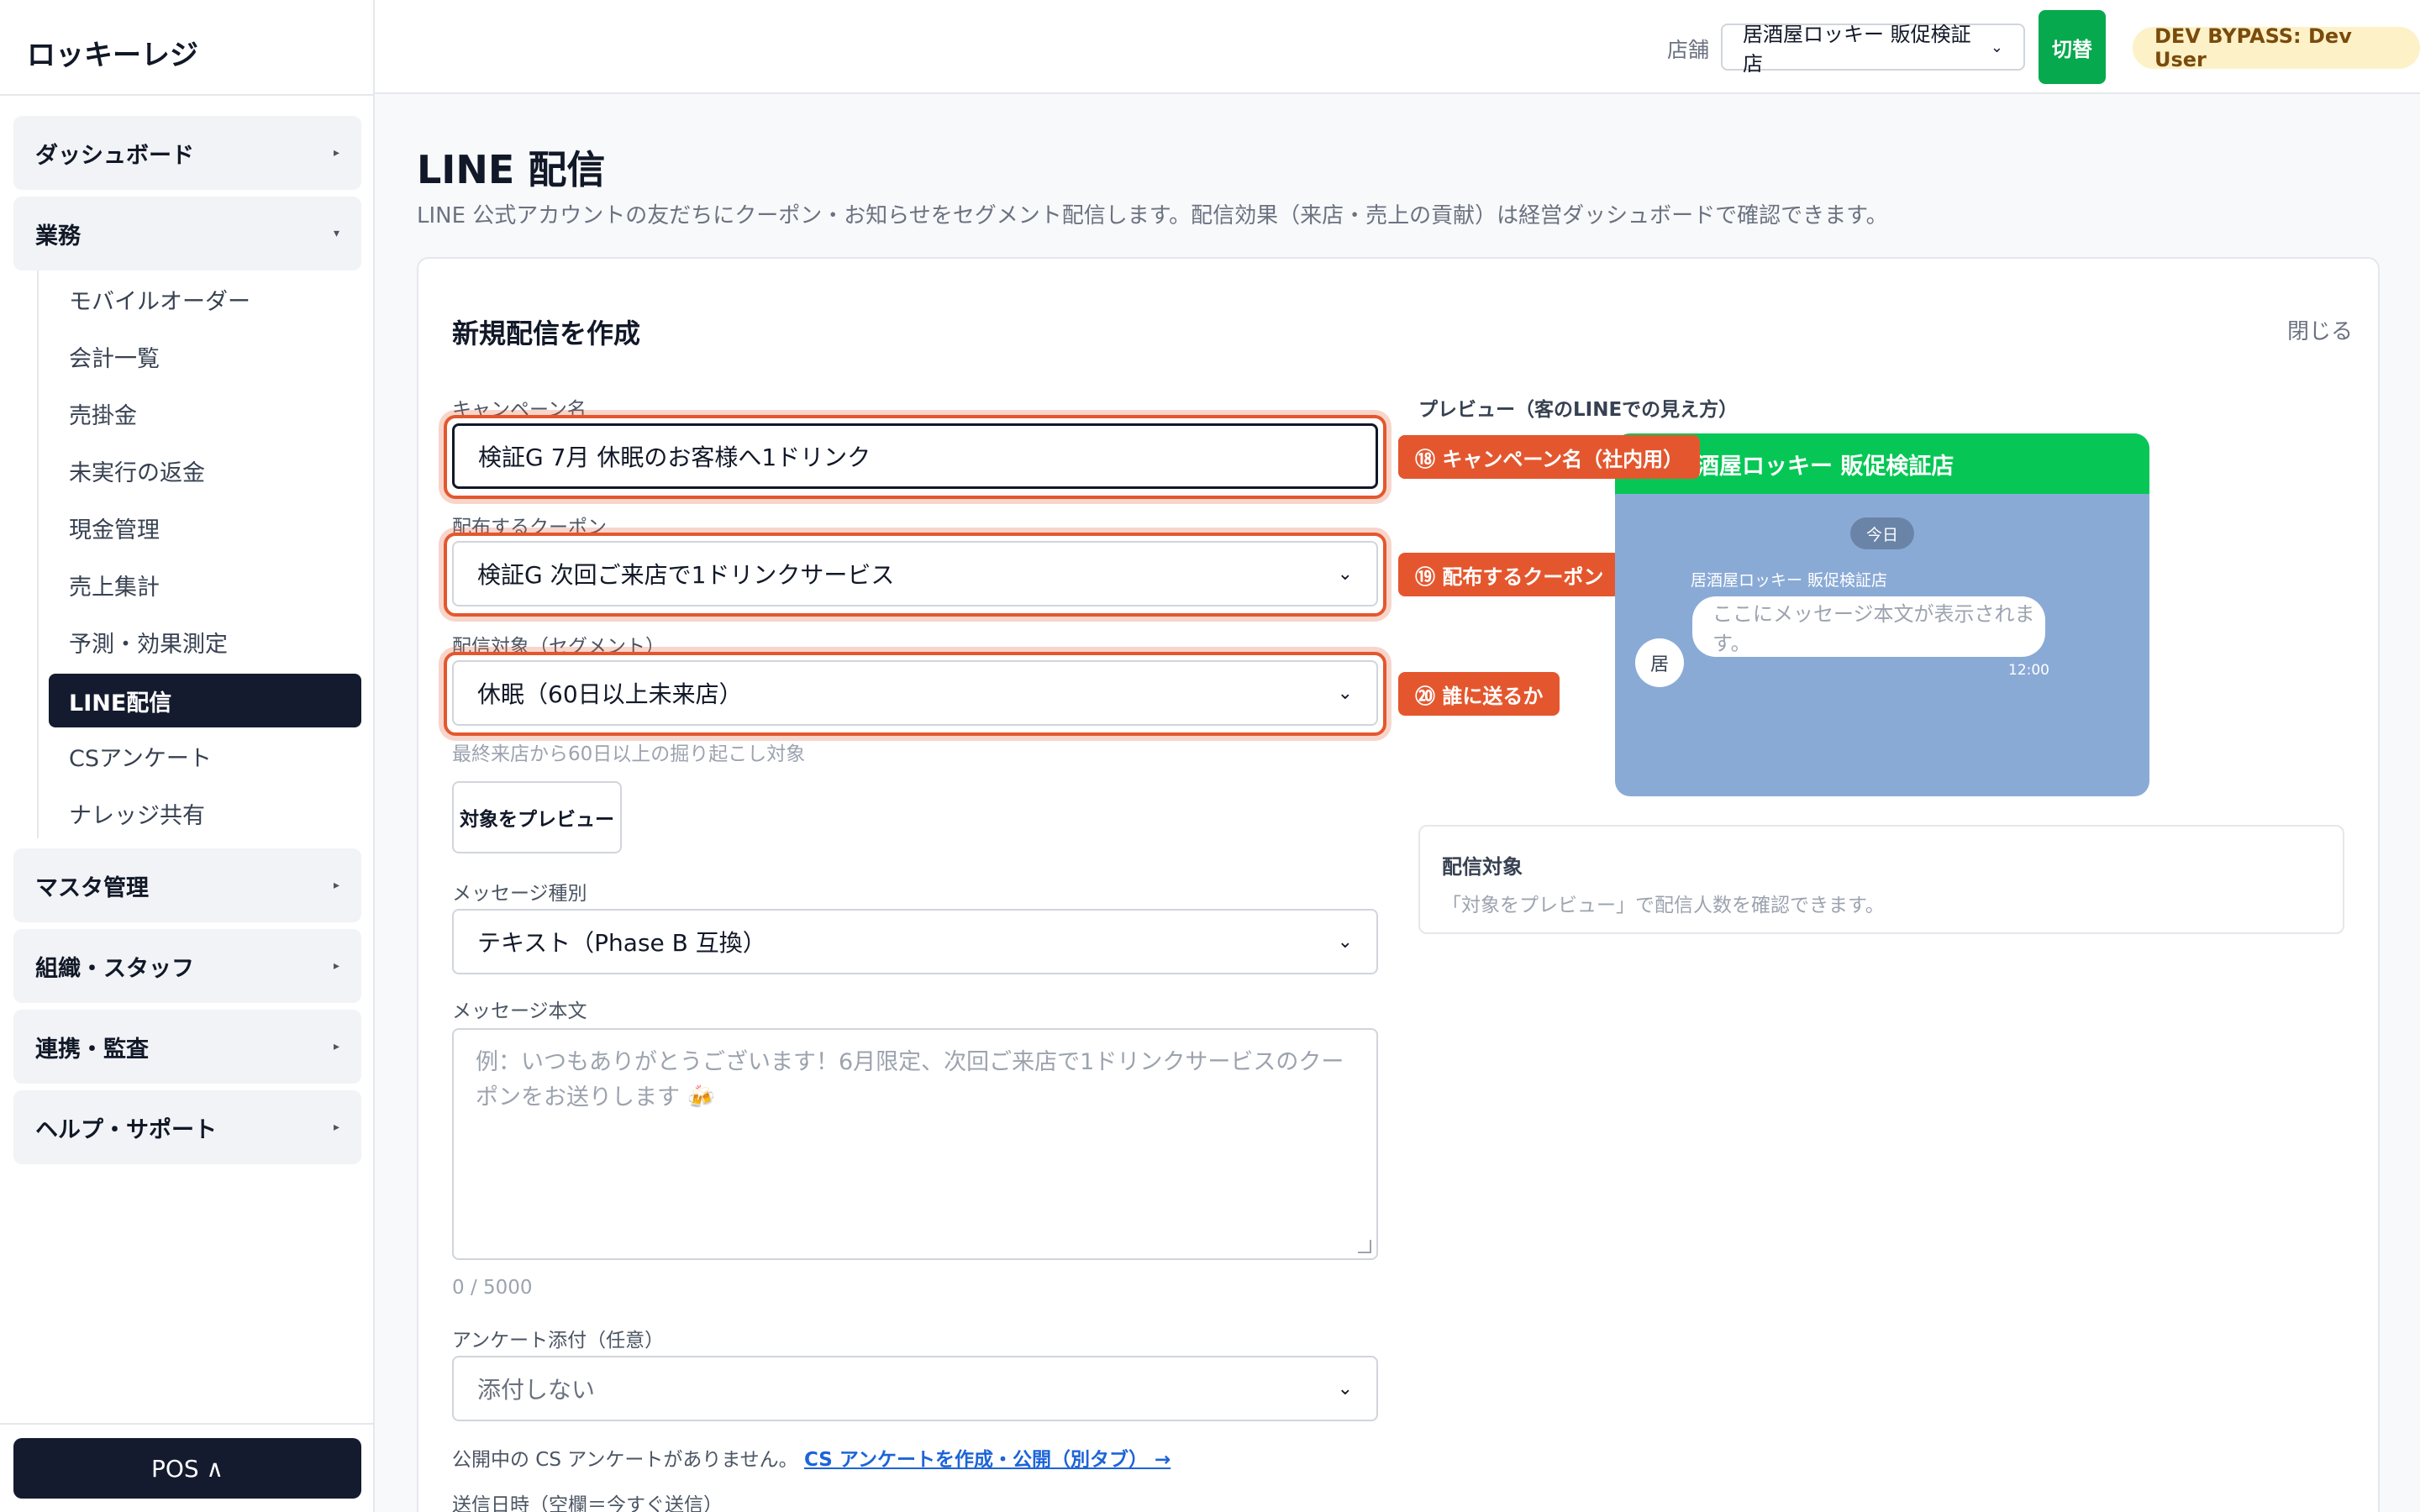 The height and width of the screenshot is (1512, 2420). What do you see at coordinates (915, 941) in the screenshot?
I see `message-type-select: テキスト（Phase B 互換） ⌄` at bounding box center [915, 941].